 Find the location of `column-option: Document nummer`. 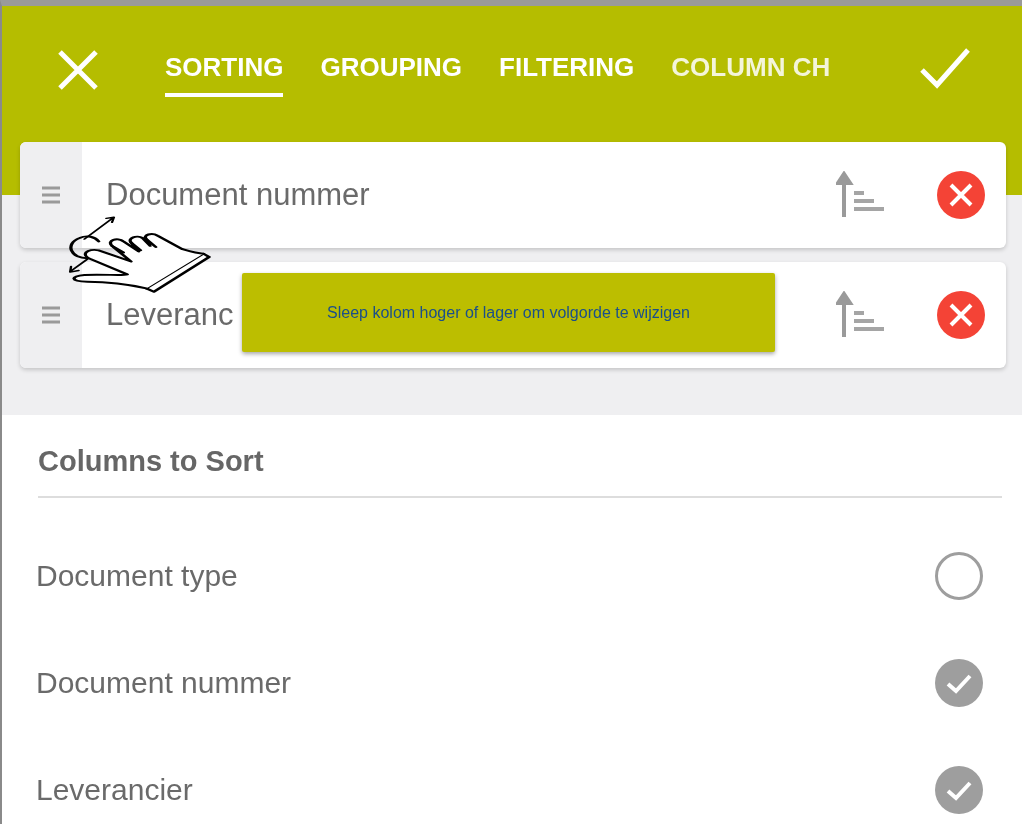

column-option: Document nummer is located at coordinates (485, 682).